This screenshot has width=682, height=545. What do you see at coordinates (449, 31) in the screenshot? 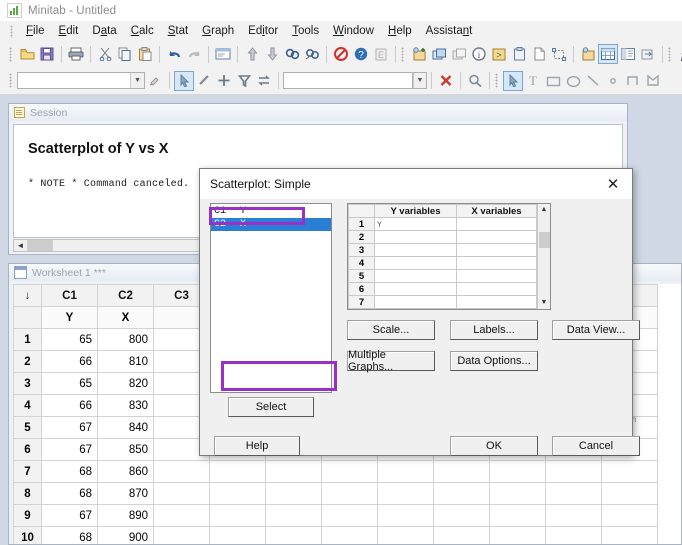
I see `menu-item-assistant: Assistant` at bounding box center [449, 31].